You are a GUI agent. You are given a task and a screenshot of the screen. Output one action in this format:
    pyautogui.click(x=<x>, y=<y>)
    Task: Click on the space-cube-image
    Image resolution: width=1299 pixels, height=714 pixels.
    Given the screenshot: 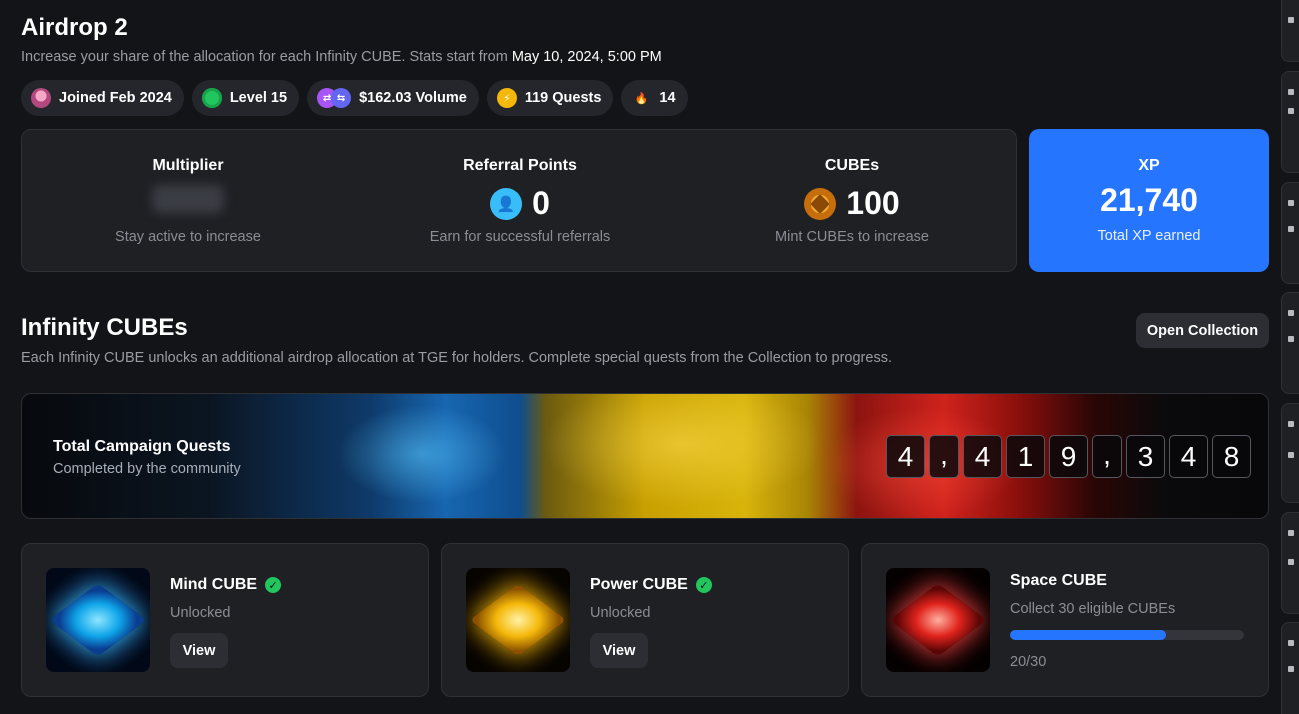 What is the action you would take?
    pyautogui.click(x=938, y=620)
    